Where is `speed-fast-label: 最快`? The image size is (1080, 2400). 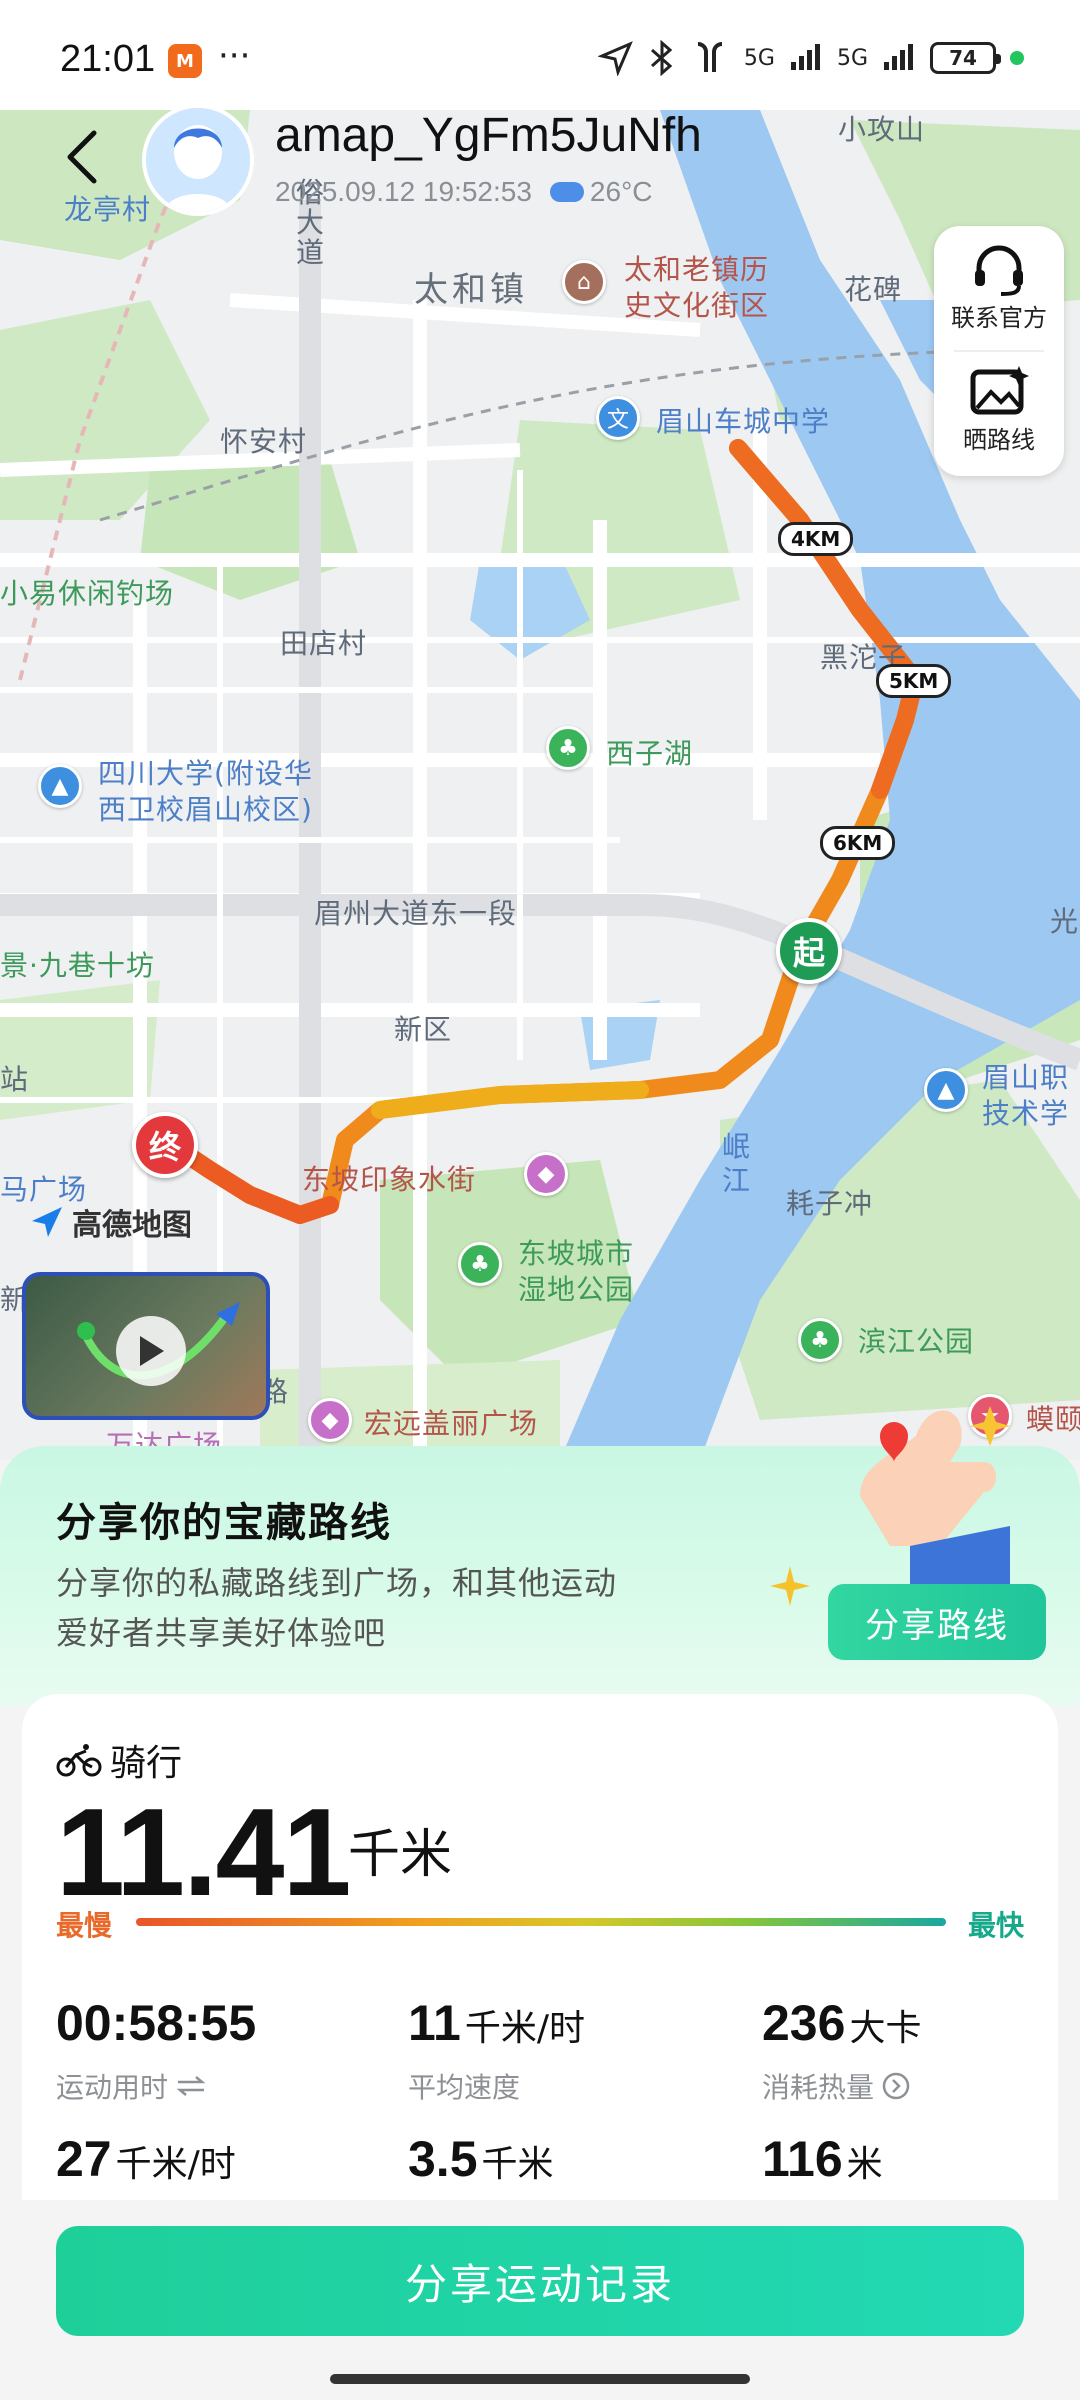
speed-fast-label: 最快 is located at coordinates (995, 1925).